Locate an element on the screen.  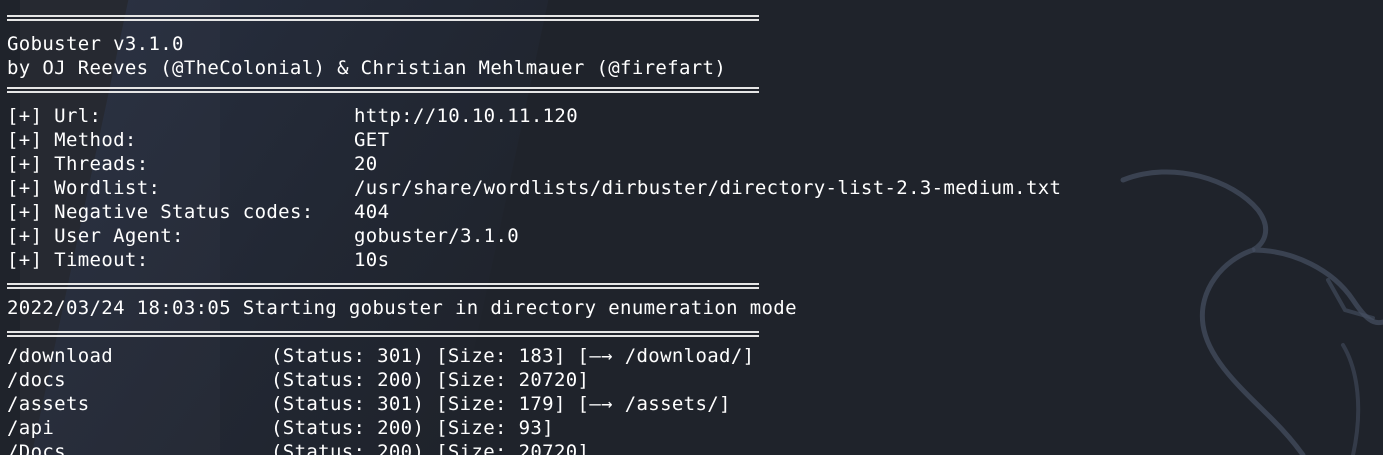
result-row: /api (Status: 200) [Size: 93] is located at coordinates (280, 428).